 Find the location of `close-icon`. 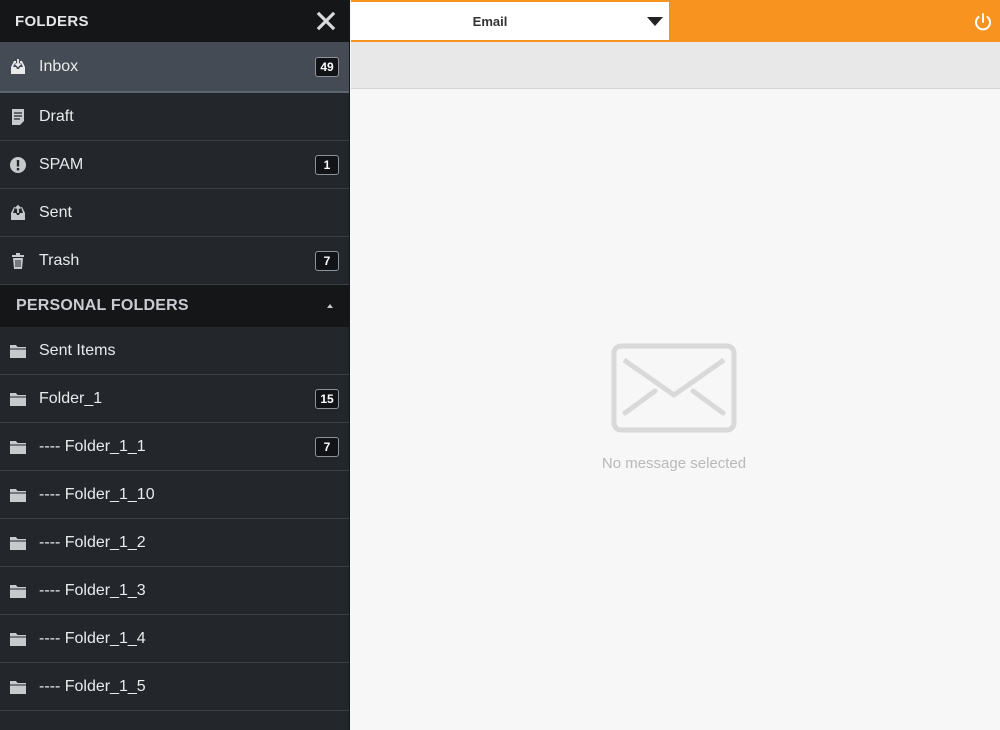

close-icon is located at coordinates (326, 21).